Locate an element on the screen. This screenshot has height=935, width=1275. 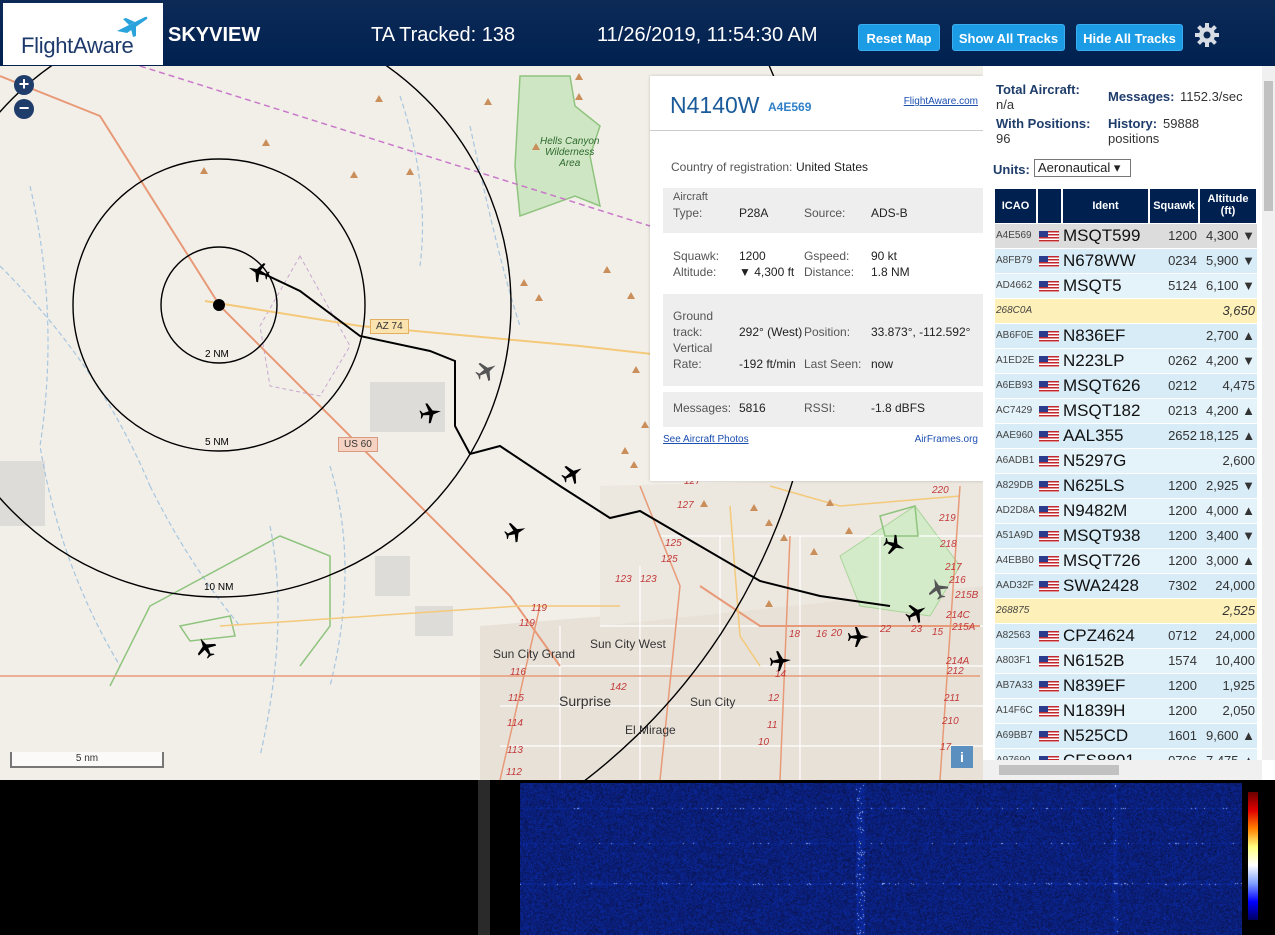
aircraft-type-label: Aircraft is located at coordinates (690, 197).